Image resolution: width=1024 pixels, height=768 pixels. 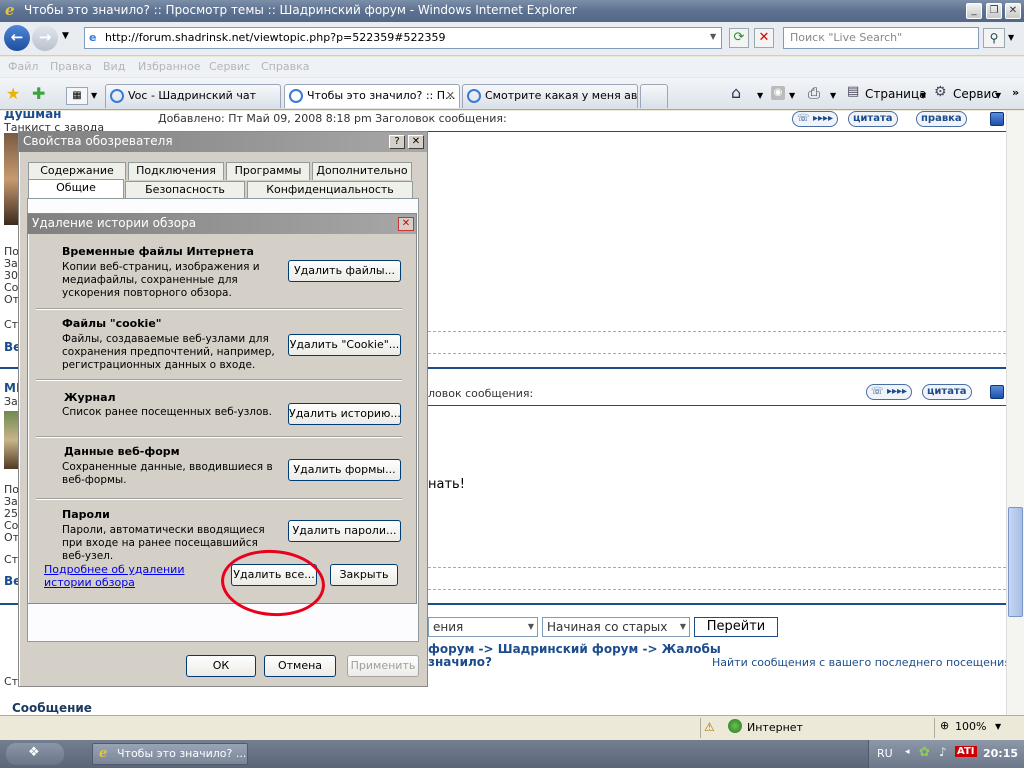 I want to click on avatar-fragment, so click(x=11, y=440).